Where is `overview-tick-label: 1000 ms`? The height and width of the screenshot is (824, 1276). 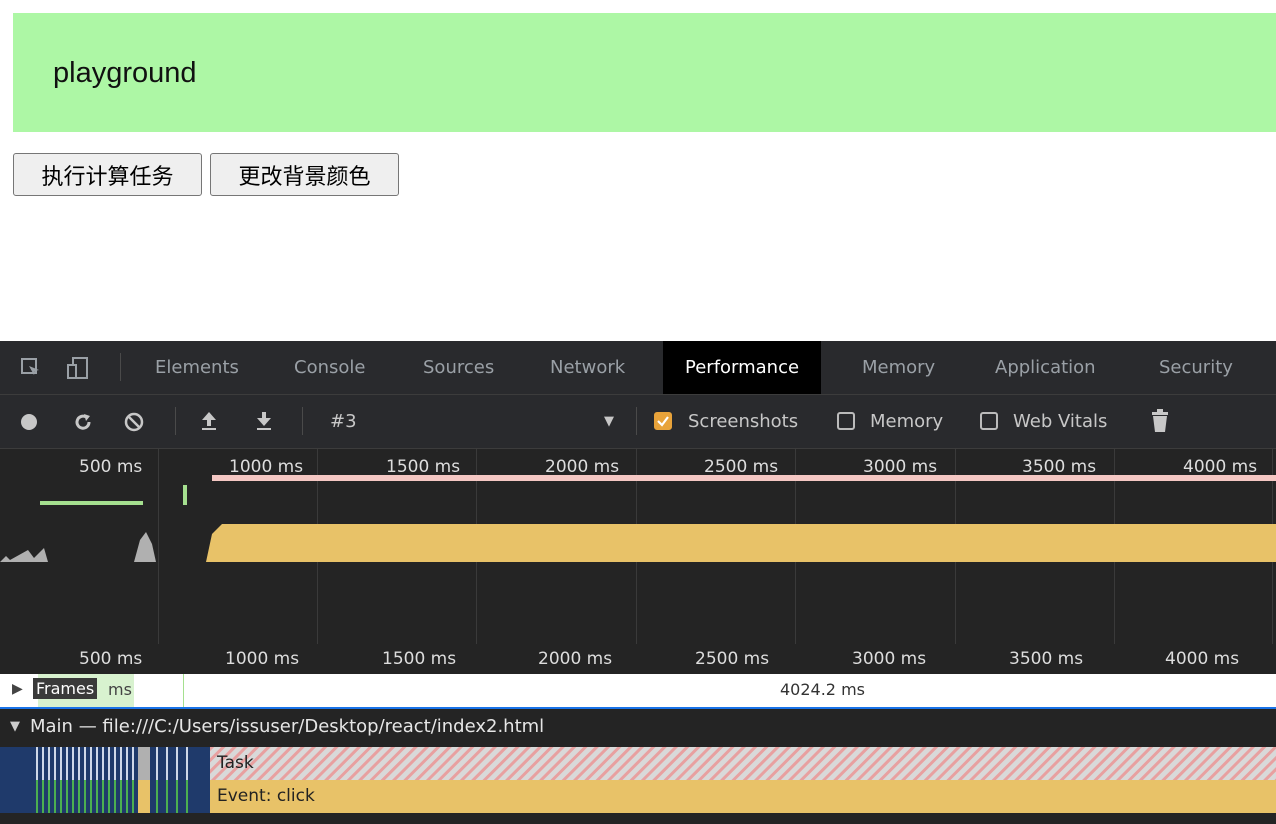 overview-tick-label: 1000 ms is located at coordinates (266, 467).